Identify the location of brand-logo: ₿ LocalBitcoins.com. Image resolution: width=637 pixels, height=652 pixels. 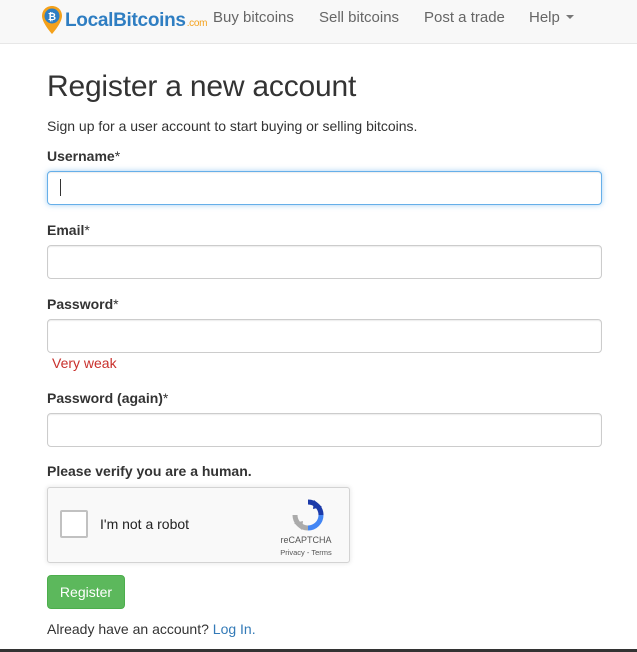
(124, 20).